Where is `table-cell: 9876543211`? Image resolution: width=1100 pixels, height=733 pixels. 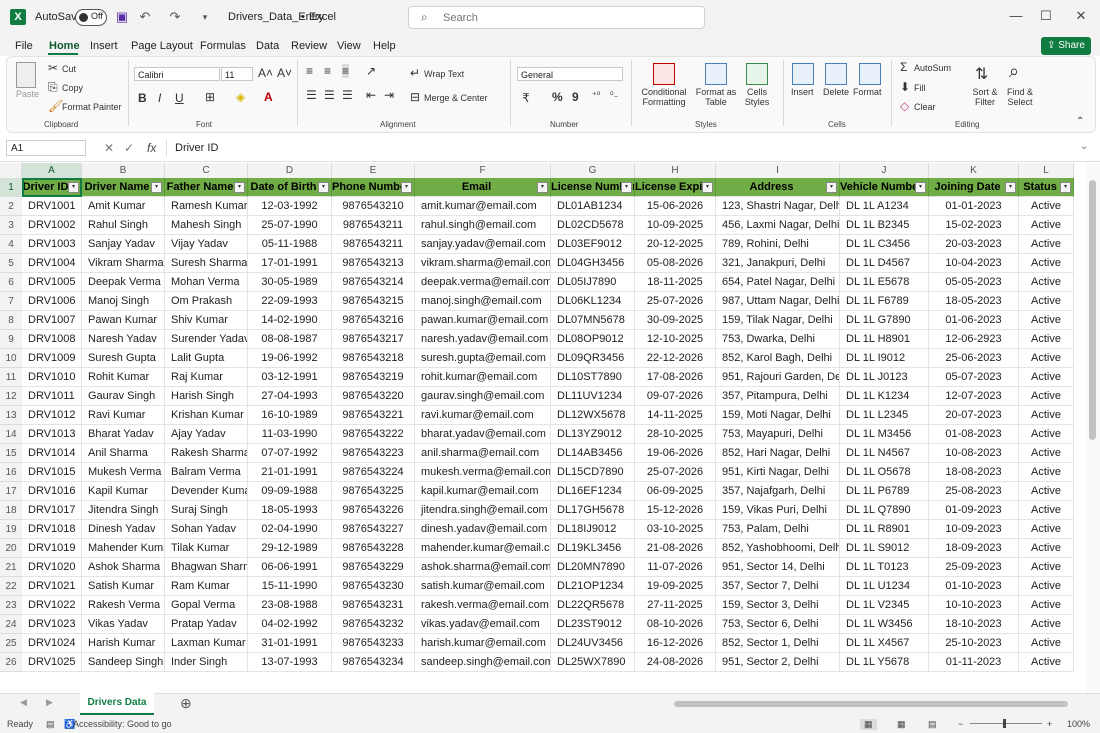
table-cell: 9876543211 is located at coordinates (373, 244).